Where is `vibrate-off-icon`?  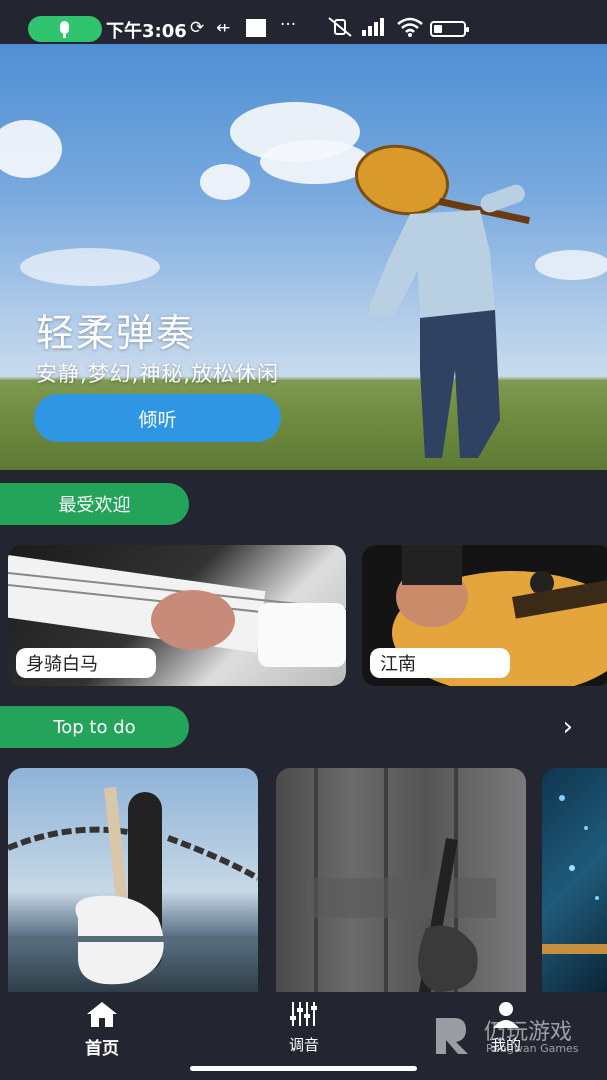 vibrate-off-icon is located at coordinates (340, 27).